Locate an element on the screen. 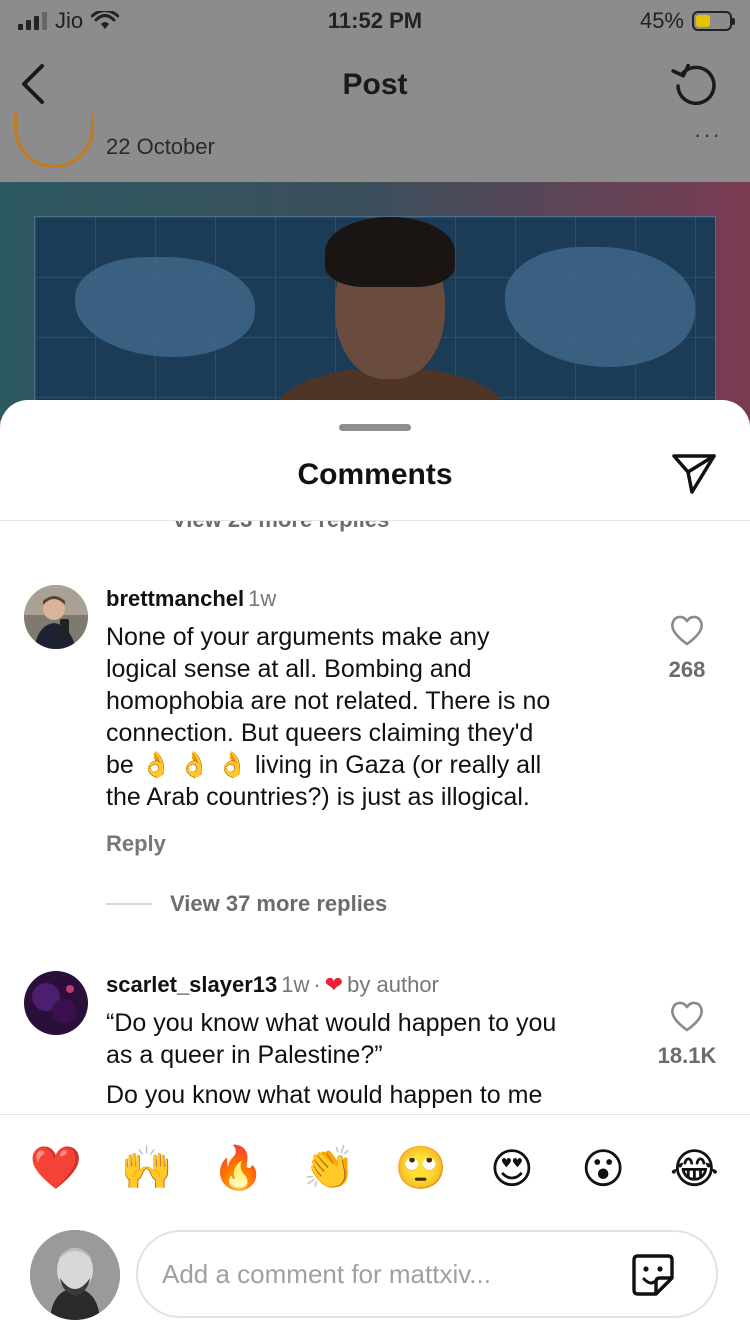 This screenshot has width=750, height=1334. like-count: 18.1K is located at coordinates (687, 1055).